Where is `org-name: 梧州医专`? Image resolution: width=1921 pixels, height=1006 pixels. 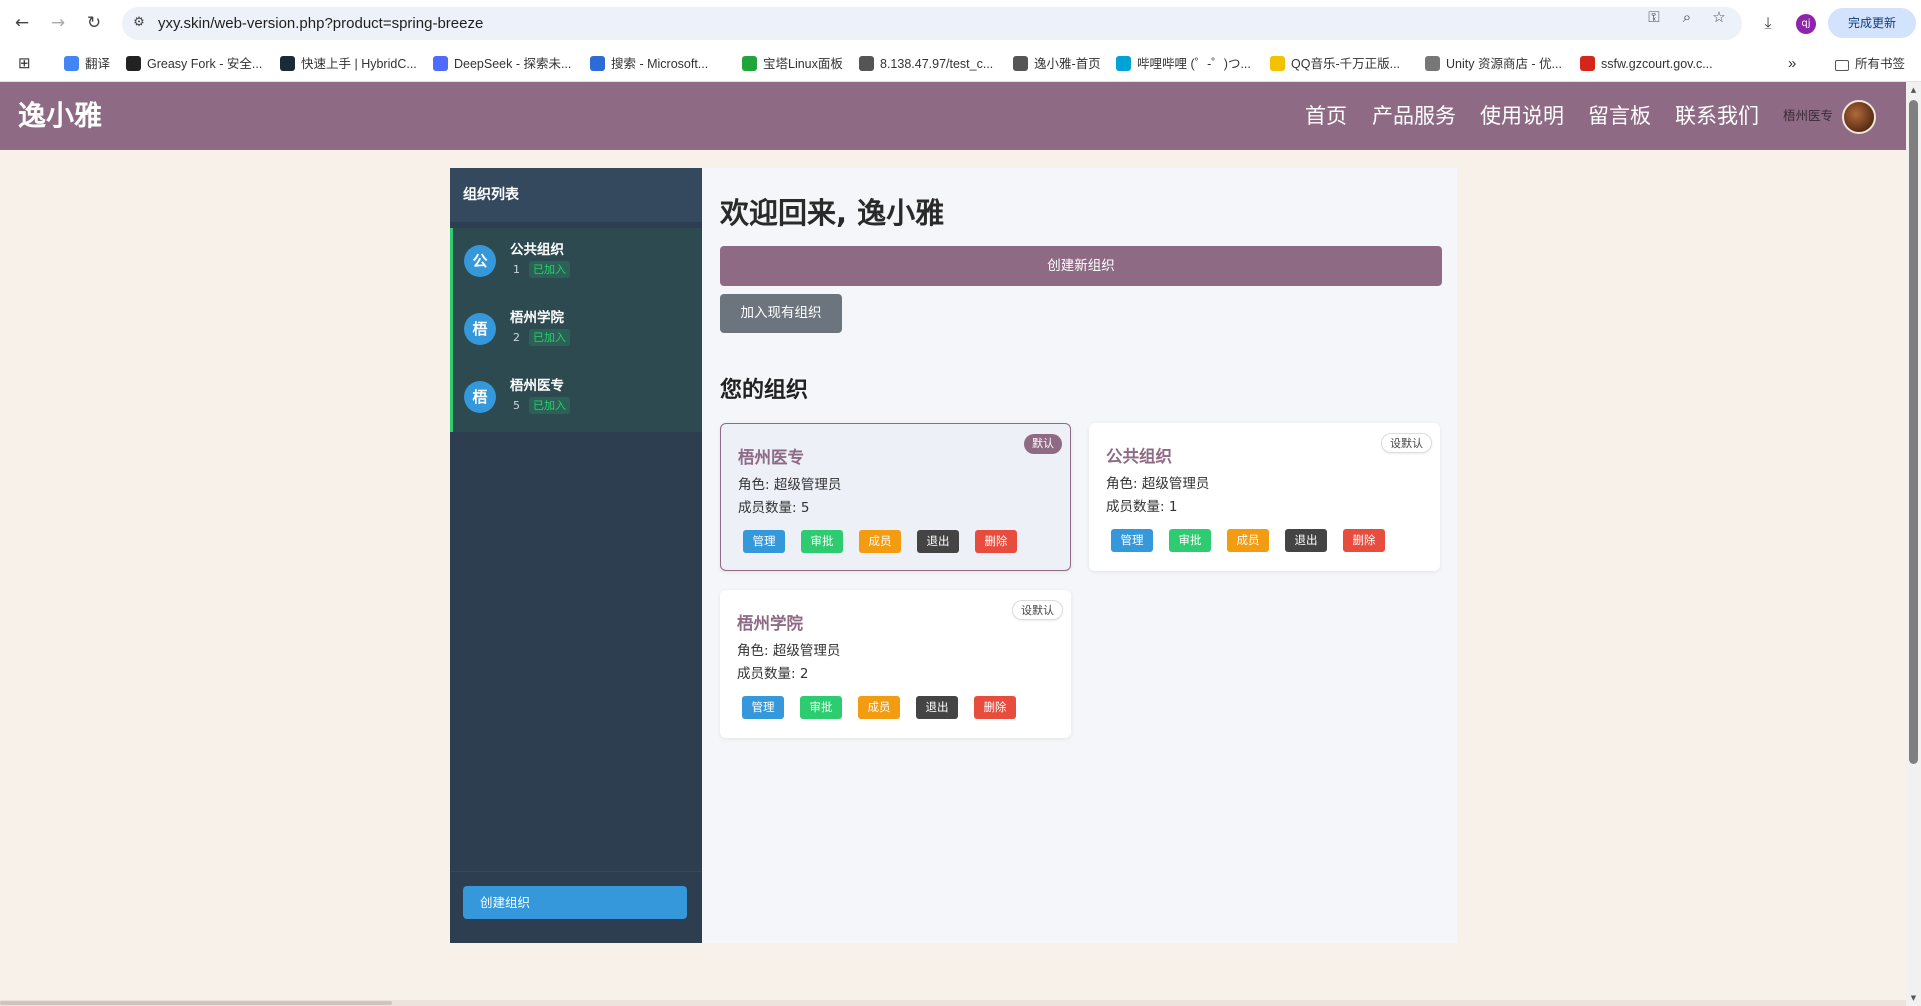 org-name: 梧州医专 is located at coordinates (537, 386).